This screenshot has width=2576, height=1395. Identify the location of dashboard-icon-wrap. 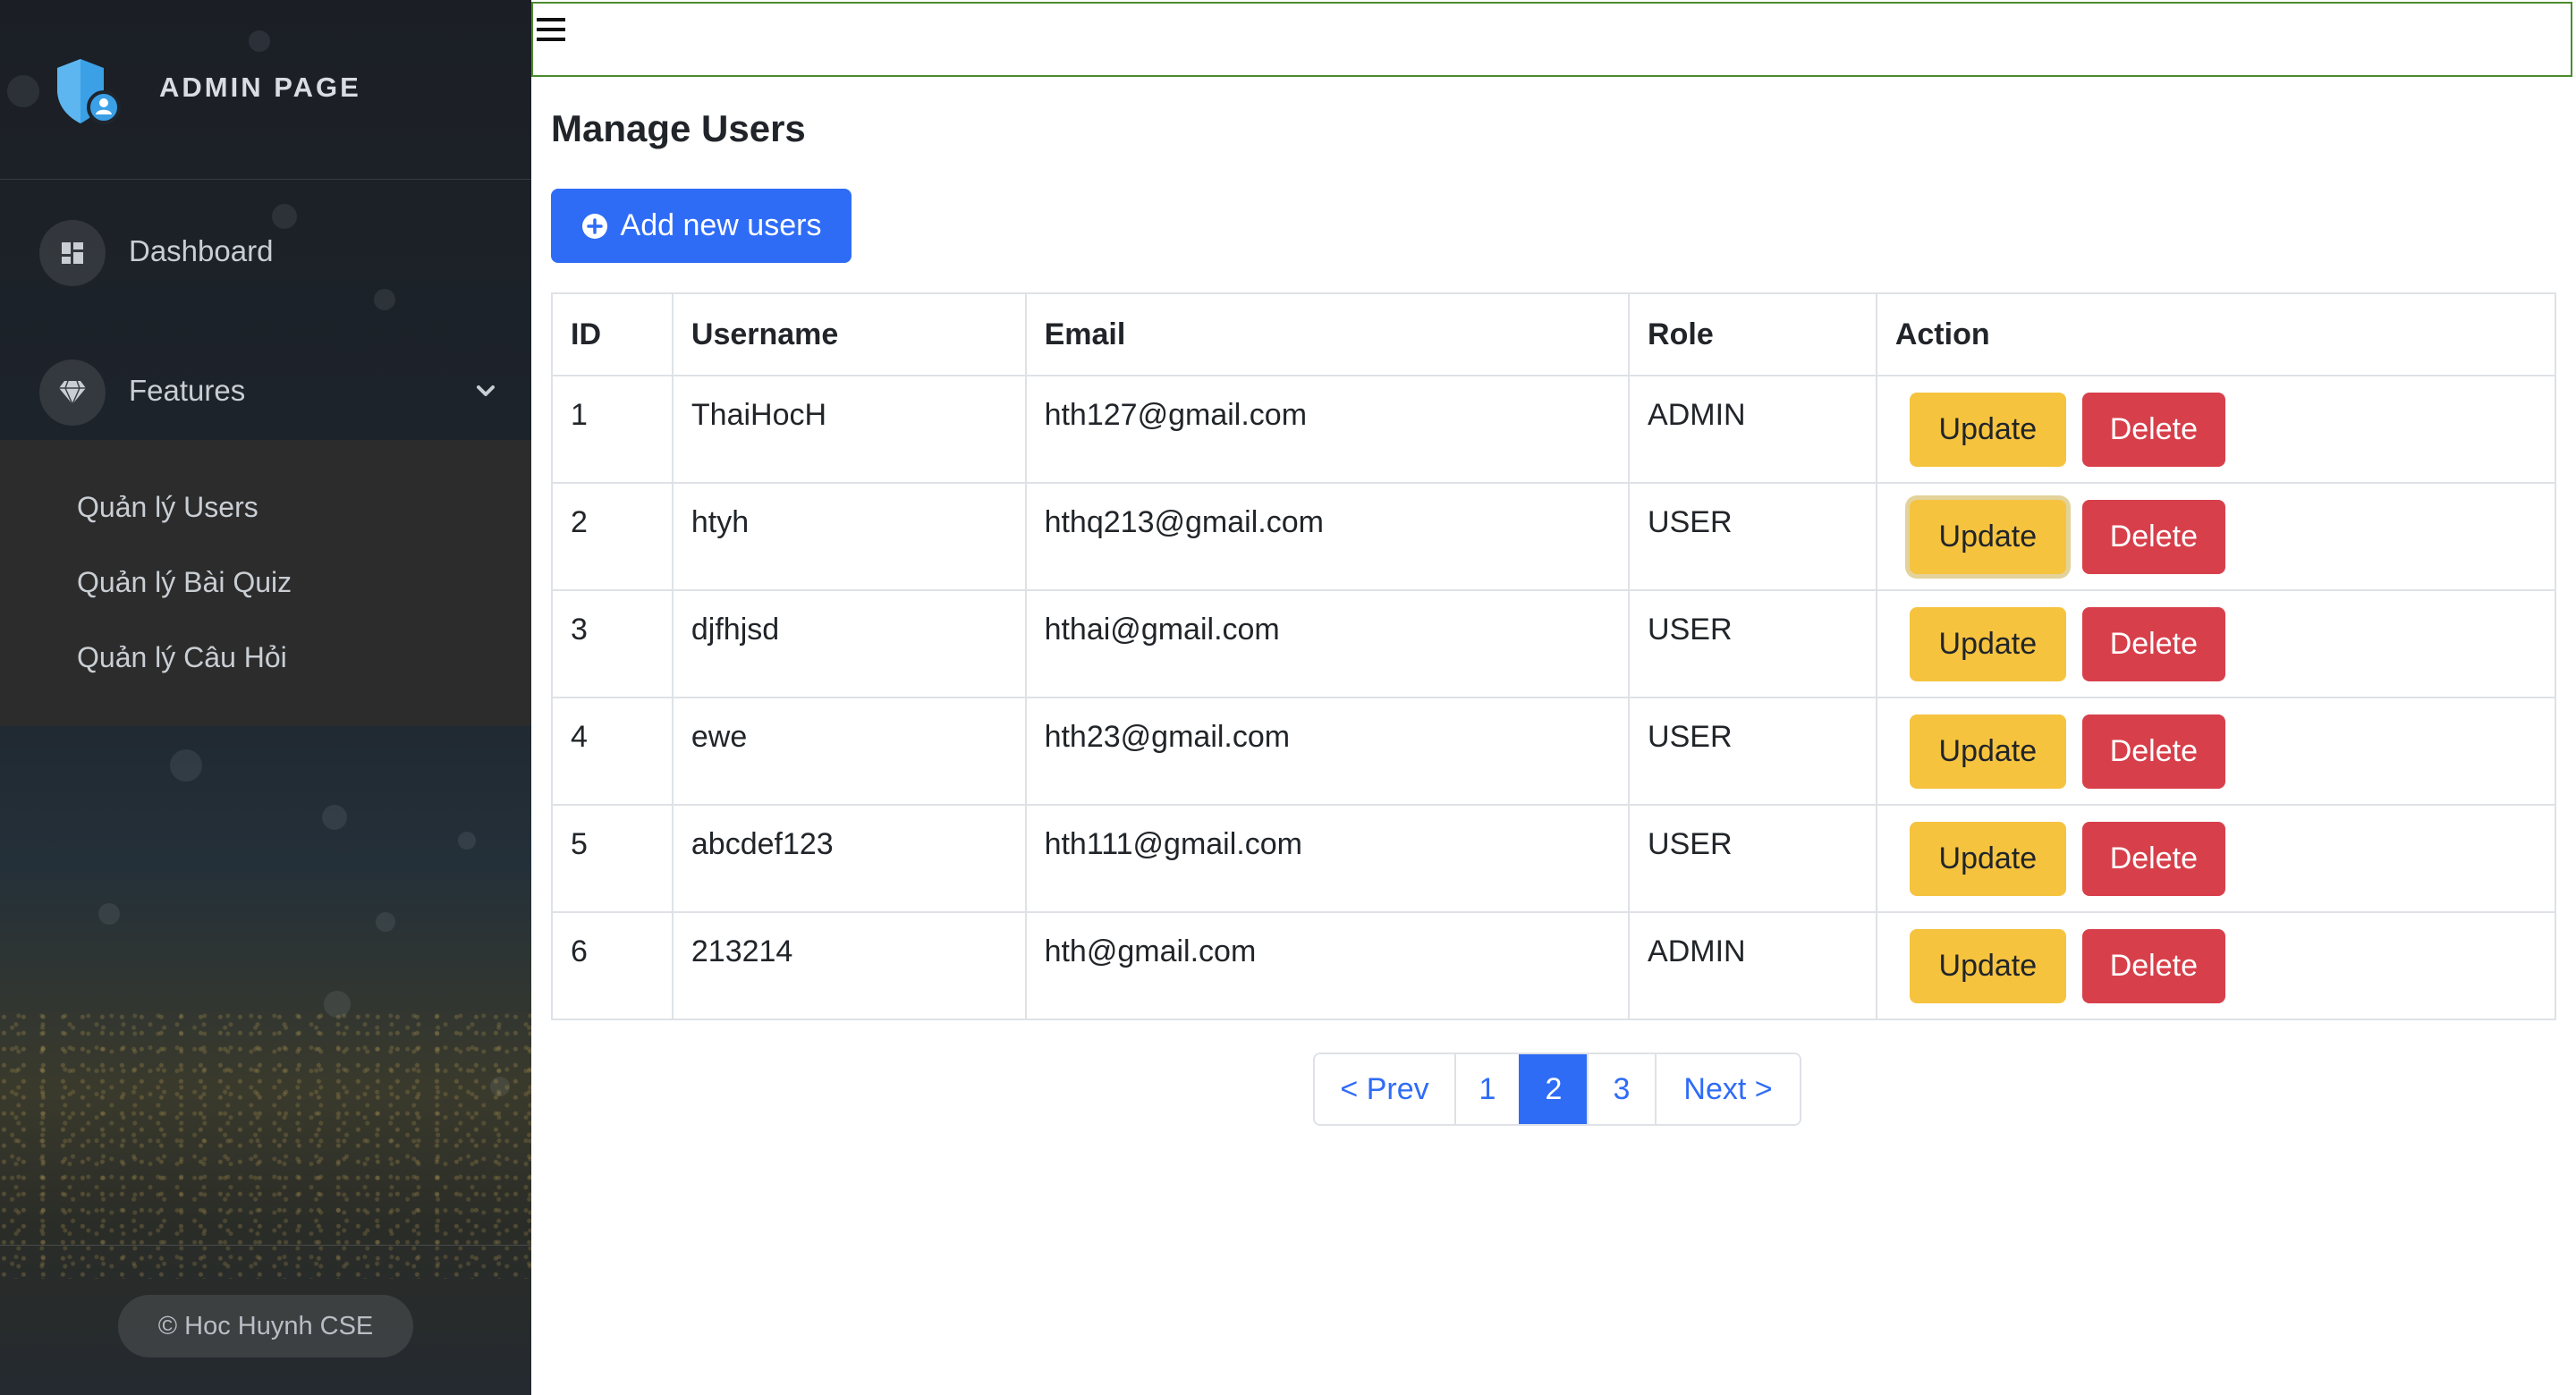
(72, 253).